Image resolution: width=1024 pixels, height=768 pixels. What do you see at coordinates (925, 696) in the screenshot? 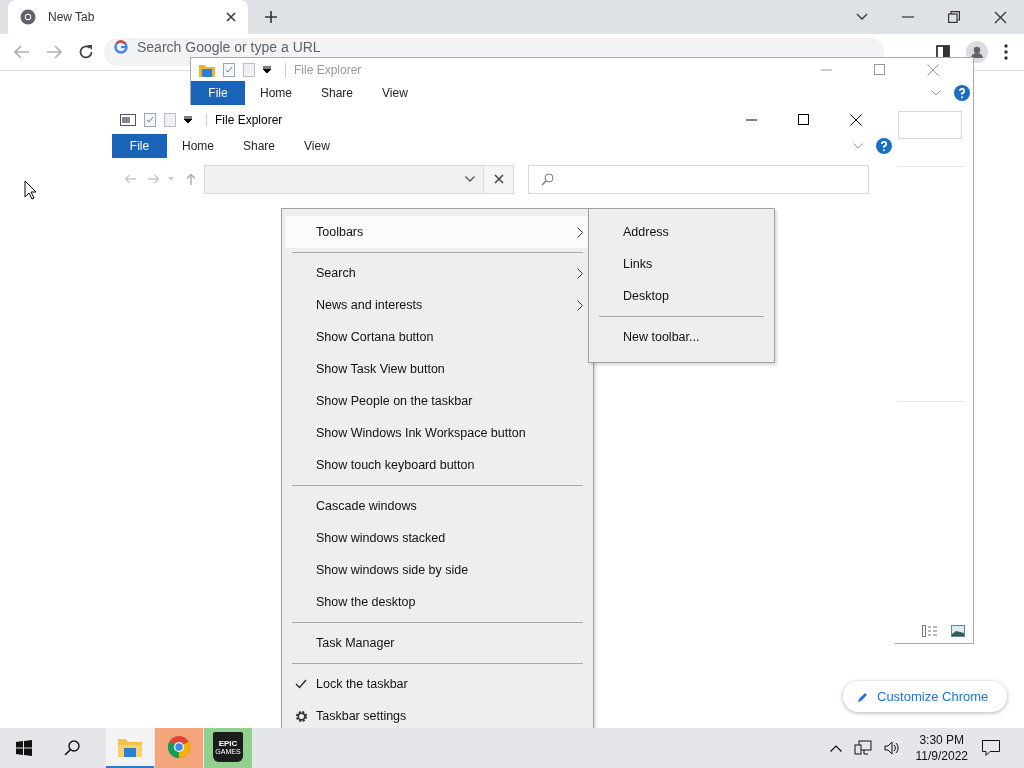
I see `customize-chrome-button: Customize Chrome` at bounding box center [925, 696].